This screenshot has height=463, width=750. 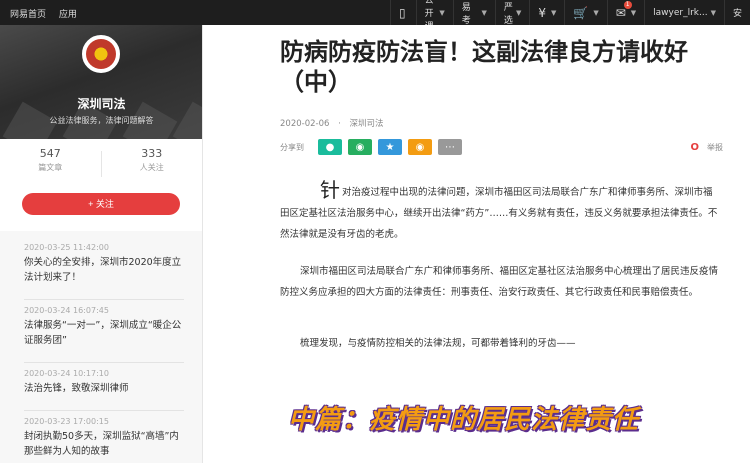 I want to click on yanxuan-menu: 严选 ▼, so click(x=511, y=13).